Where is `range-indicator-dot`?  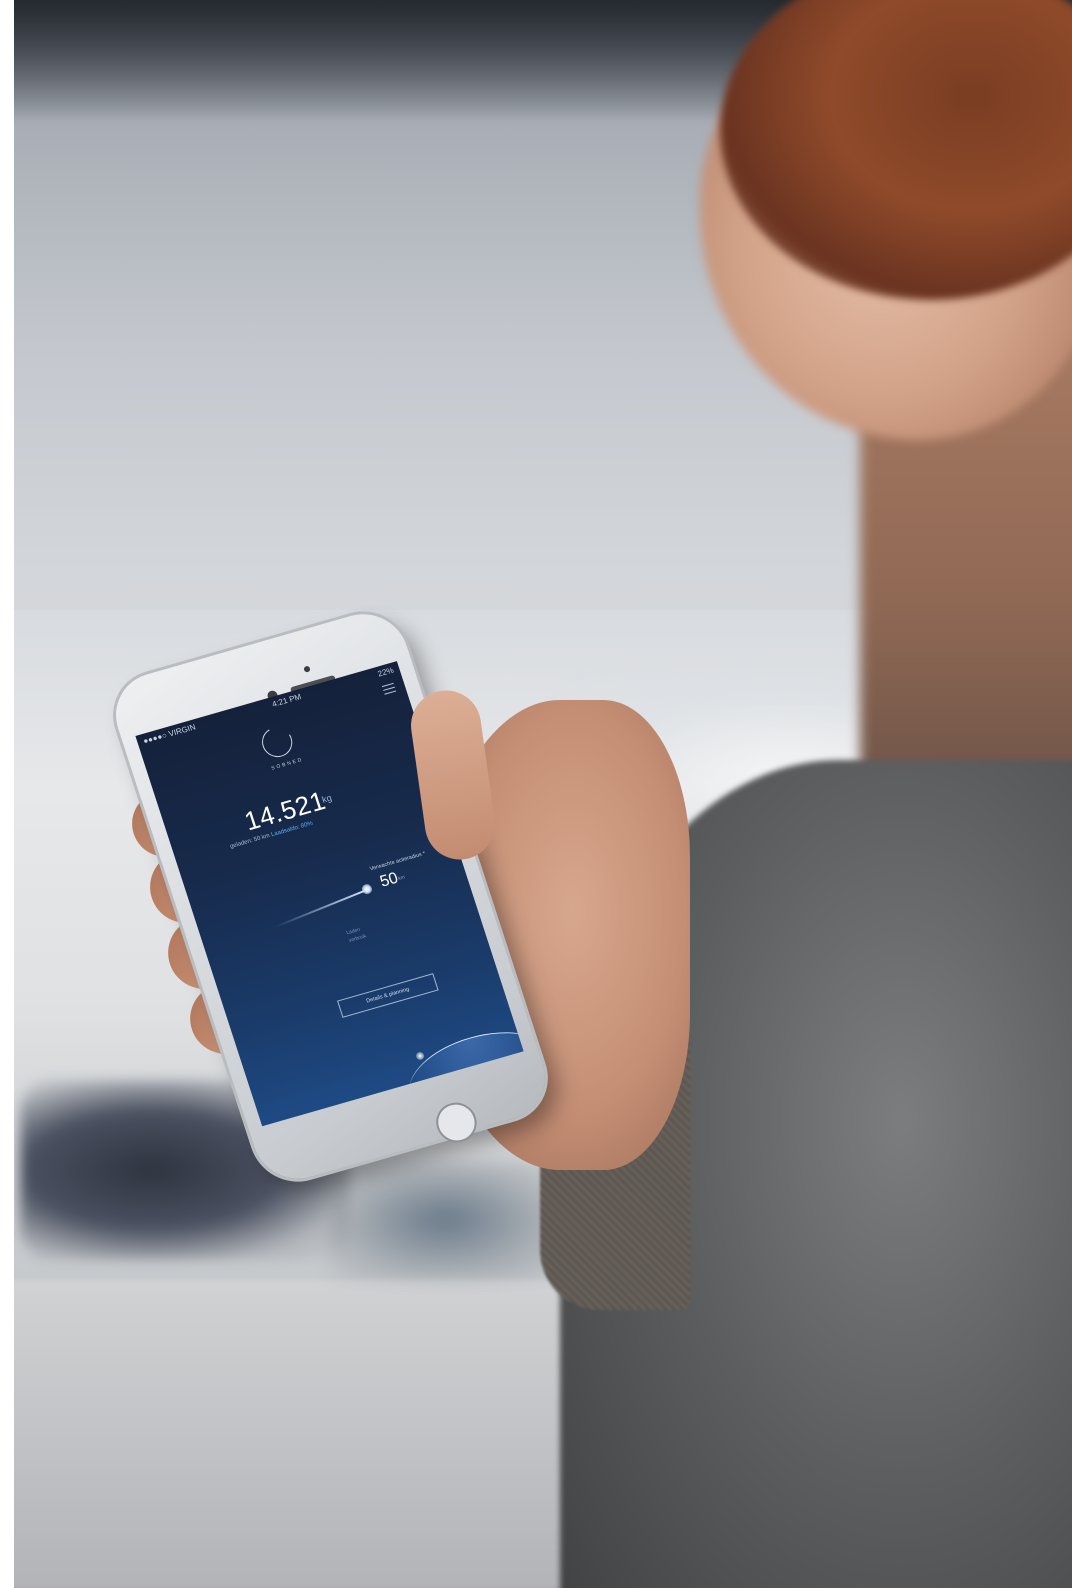
range-indicator-dot is located at coordinates (367, 889).